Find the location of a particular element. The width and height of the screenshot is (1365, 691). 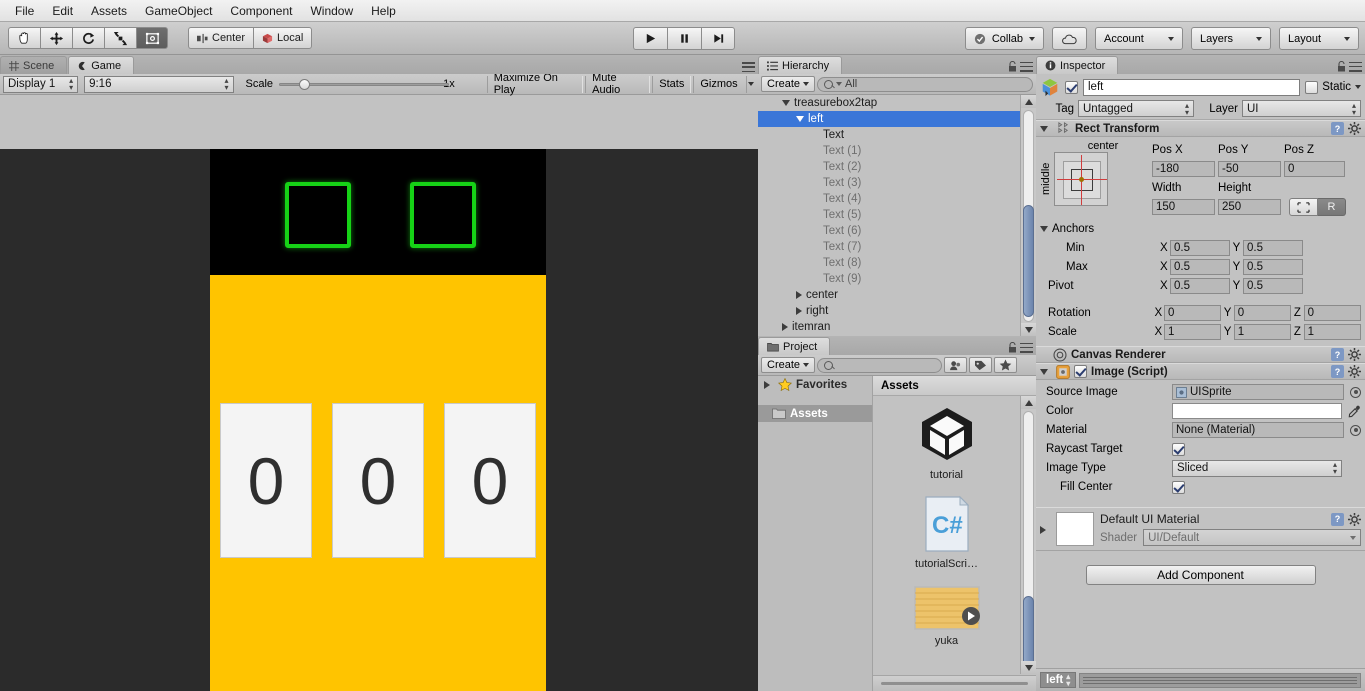

hand-tool-button is located at coordinates (24, 38).